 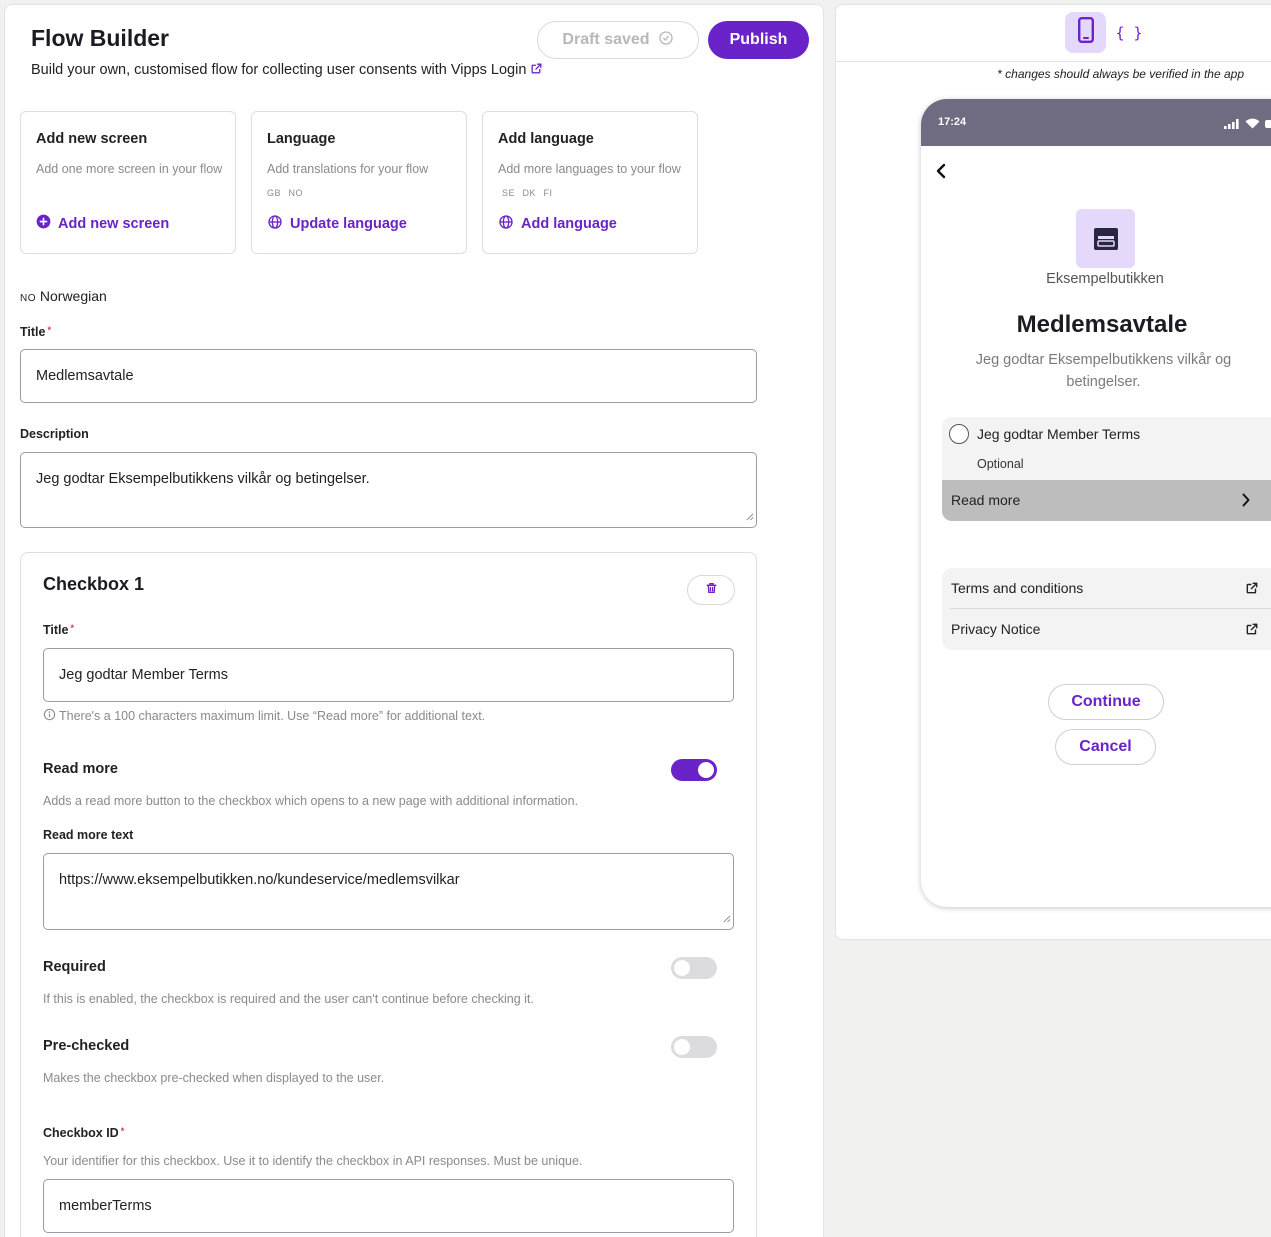 What do you see at coordinates (1106, 629) in the screenshot?
I see `privacy-link: Privacy Notice` at bounding box center [1106, 629].